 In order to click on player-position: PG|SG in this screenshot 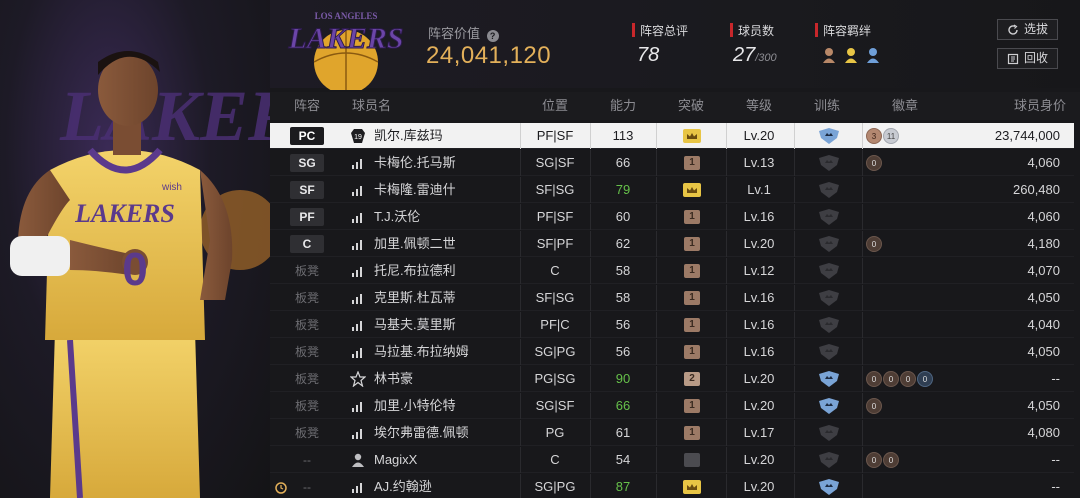, I will do `click(555, 378)`.